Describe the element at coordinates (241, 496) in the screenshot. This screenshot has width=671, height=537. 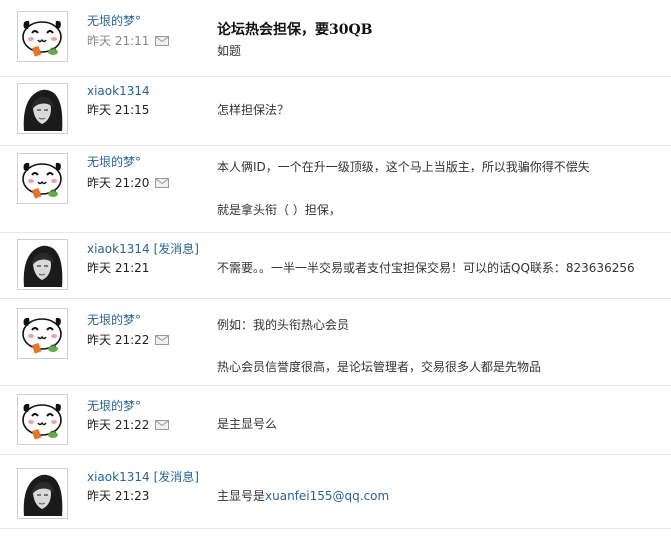
I see `post-text-prefix: 主显号是` at that location.